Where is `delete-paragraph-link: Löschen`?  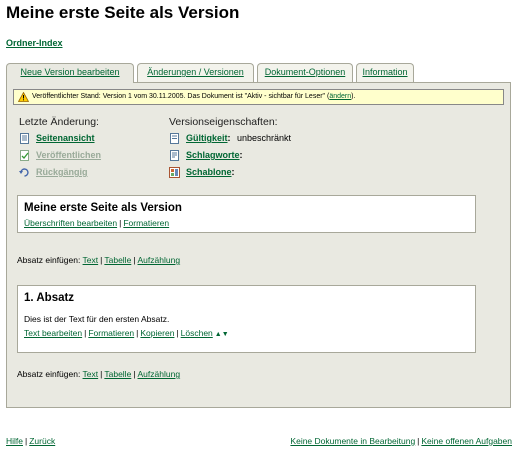
delete-paragraph-link: Löschen is located at coordinates (197, 333).